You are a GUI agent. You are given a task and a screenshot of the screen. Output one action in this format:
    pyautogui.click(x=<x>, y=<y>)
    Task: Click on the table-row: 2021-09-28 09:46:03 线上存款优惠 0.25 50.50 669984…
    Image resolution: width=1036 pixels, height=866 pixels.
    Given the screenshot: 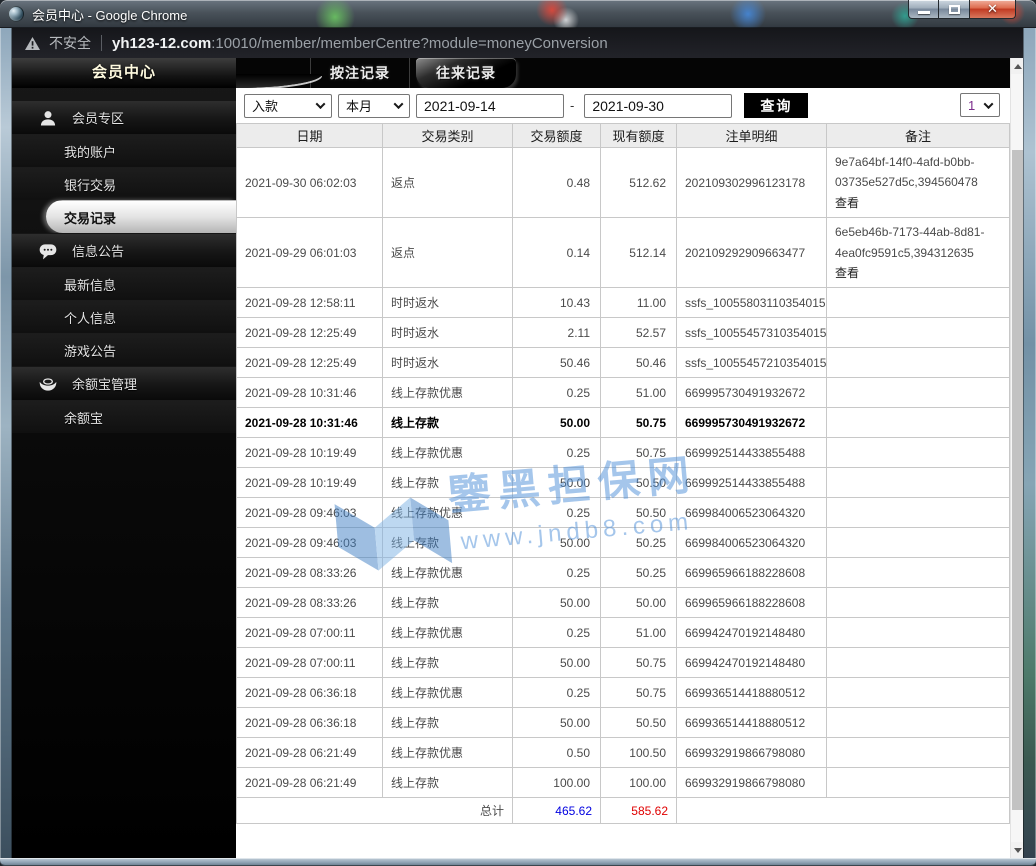 What is the action you would take?
    pyautogui.click(x=623, y=513)
    